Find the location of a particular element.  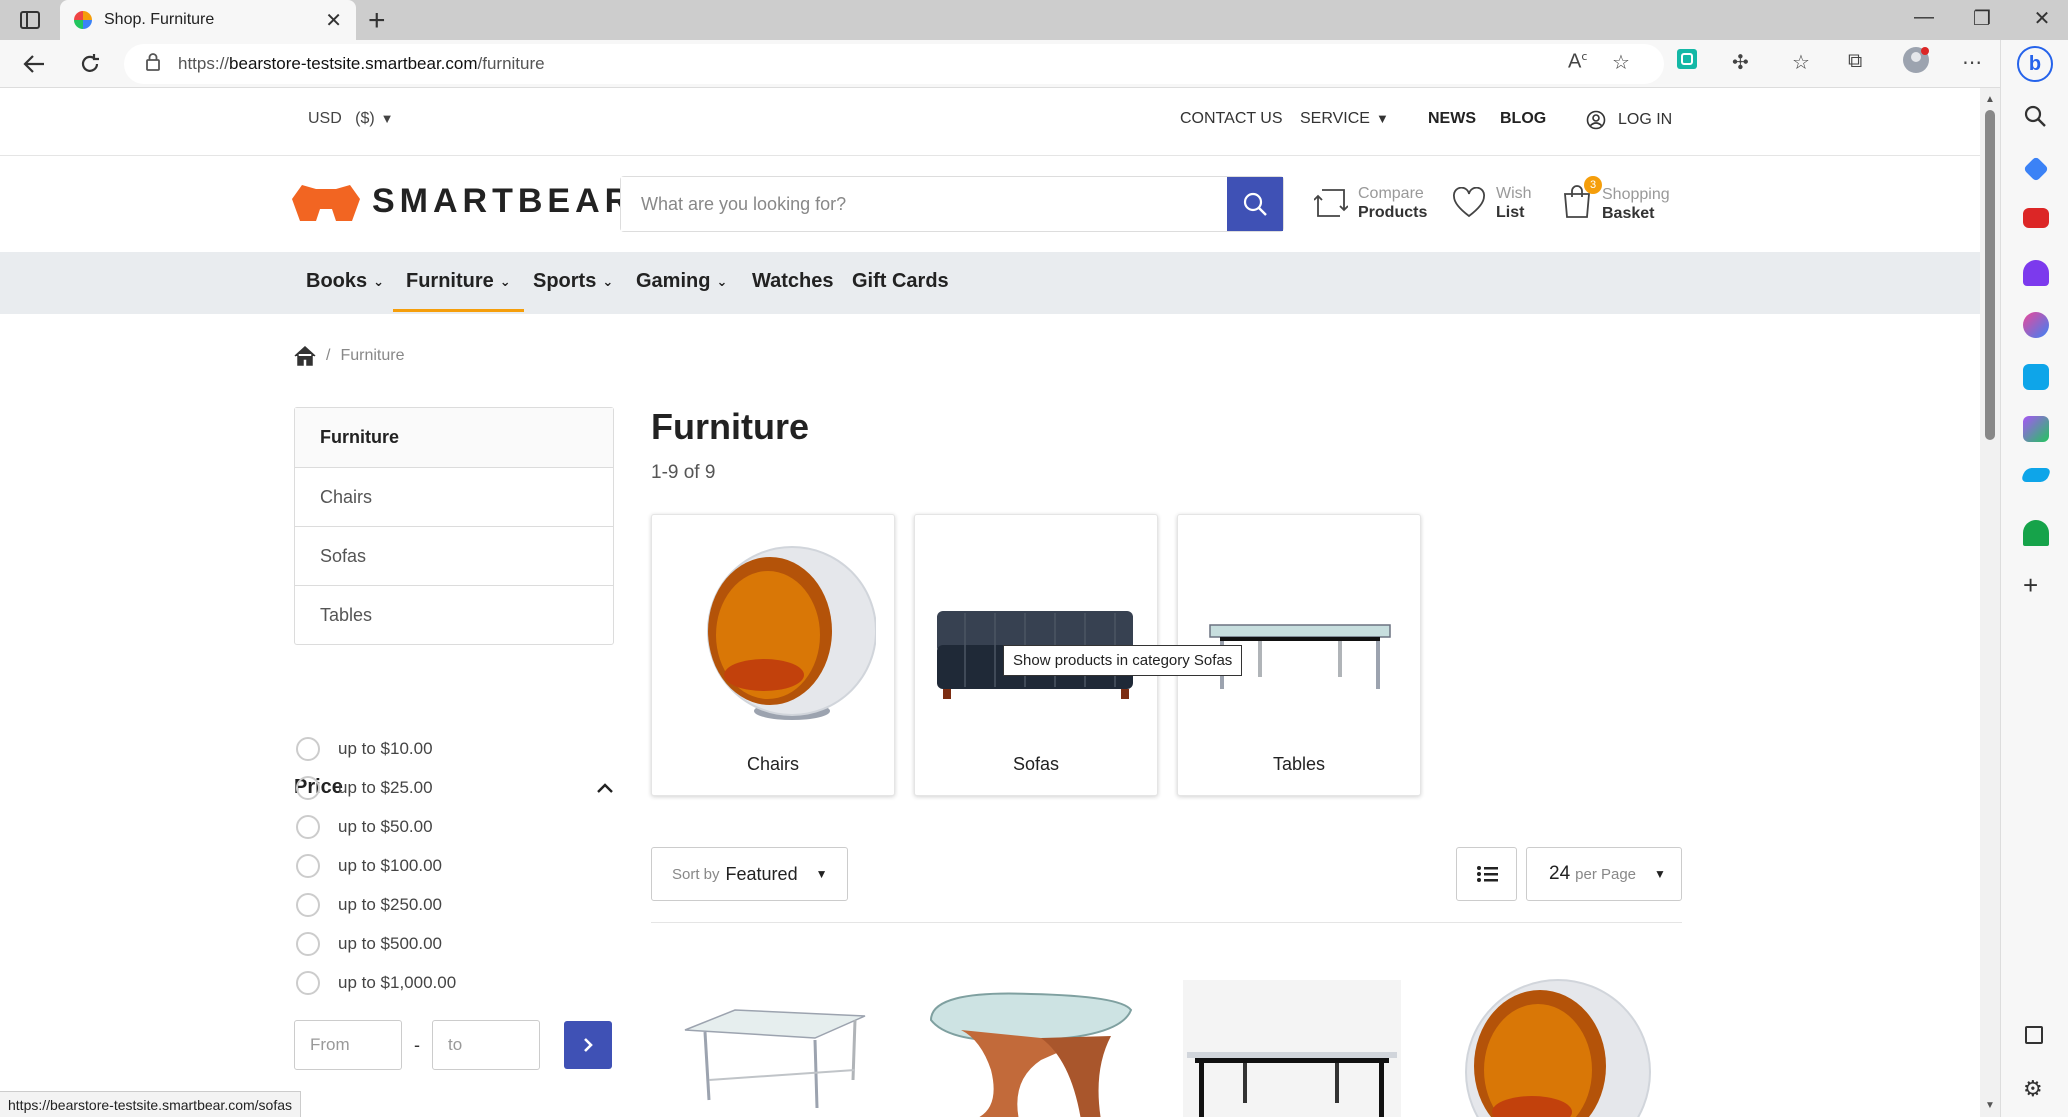

browser-tab: Shop. Furniture ✕ is located at coordinates (208, 20).